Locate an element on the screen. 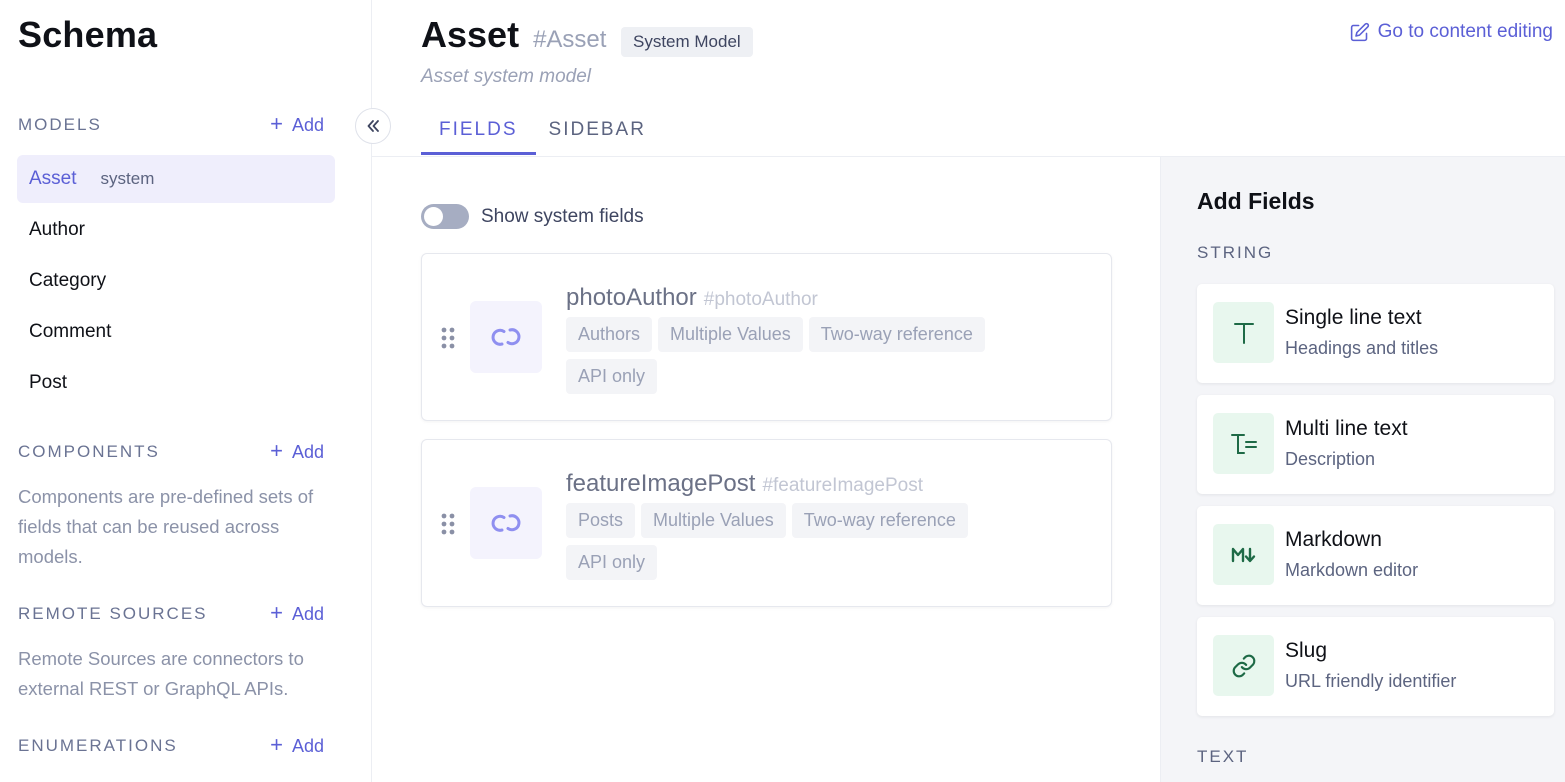 The width and height of the screenshot is (1565, 782). sidebar-item-label: Author is located at coordinates (57, 229).